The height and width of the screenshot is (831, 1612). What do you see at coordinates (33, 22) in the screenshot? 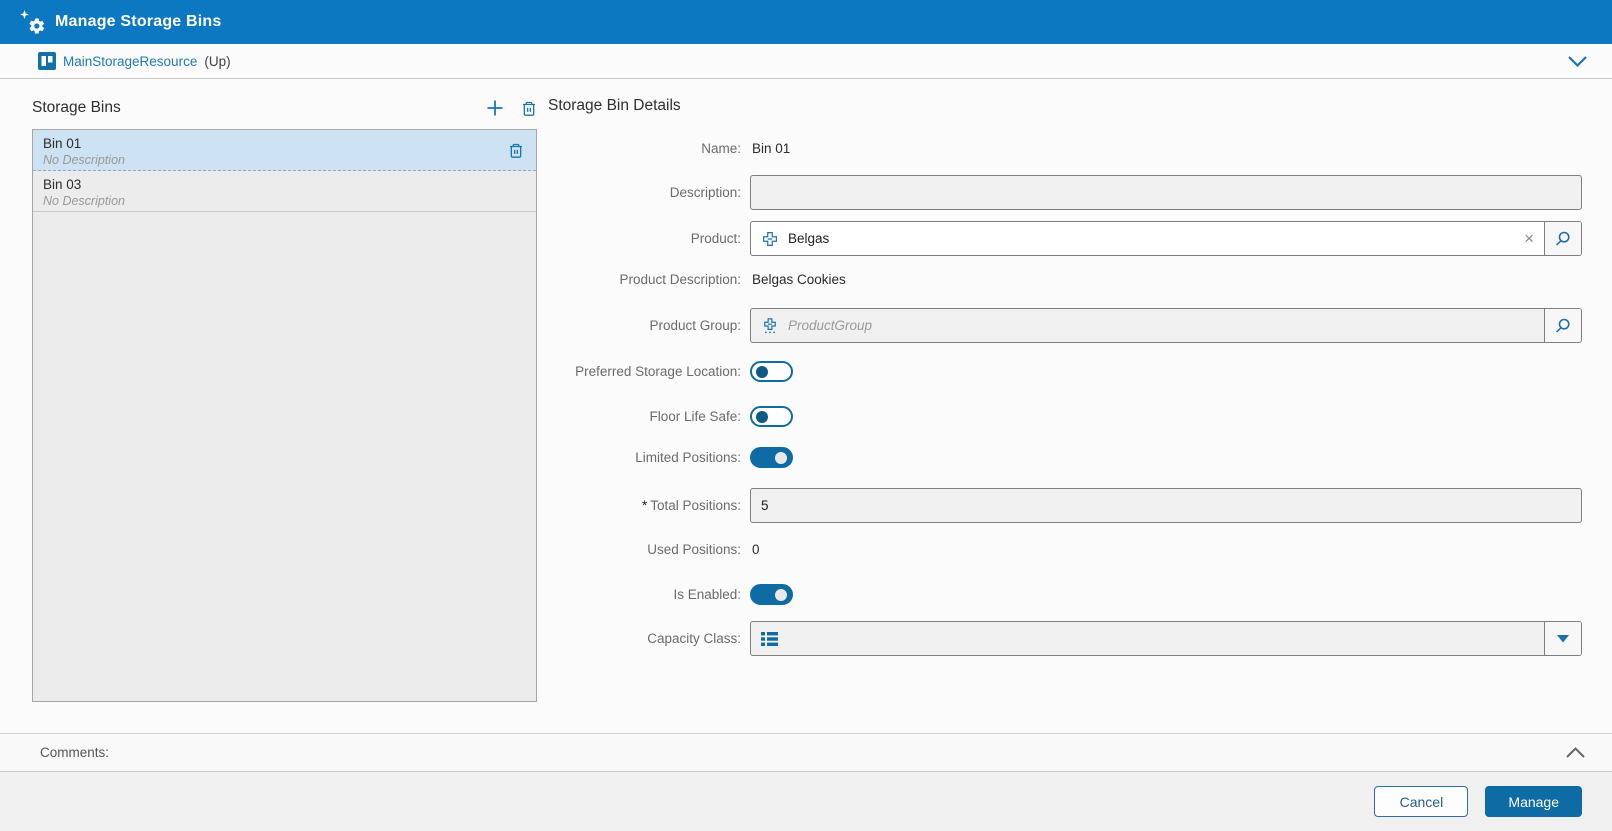
I see `manage-gear-icon` at bounding box center [33, 22].